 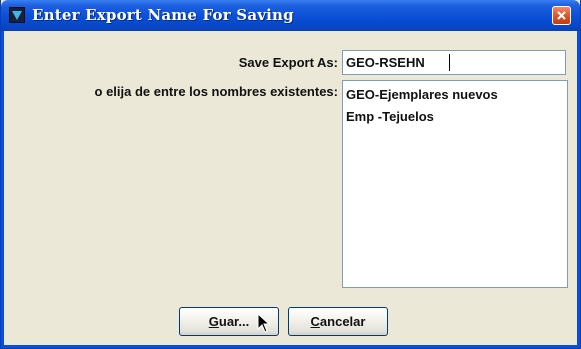 I want to click on close-icon, so click(x=561, y=15).